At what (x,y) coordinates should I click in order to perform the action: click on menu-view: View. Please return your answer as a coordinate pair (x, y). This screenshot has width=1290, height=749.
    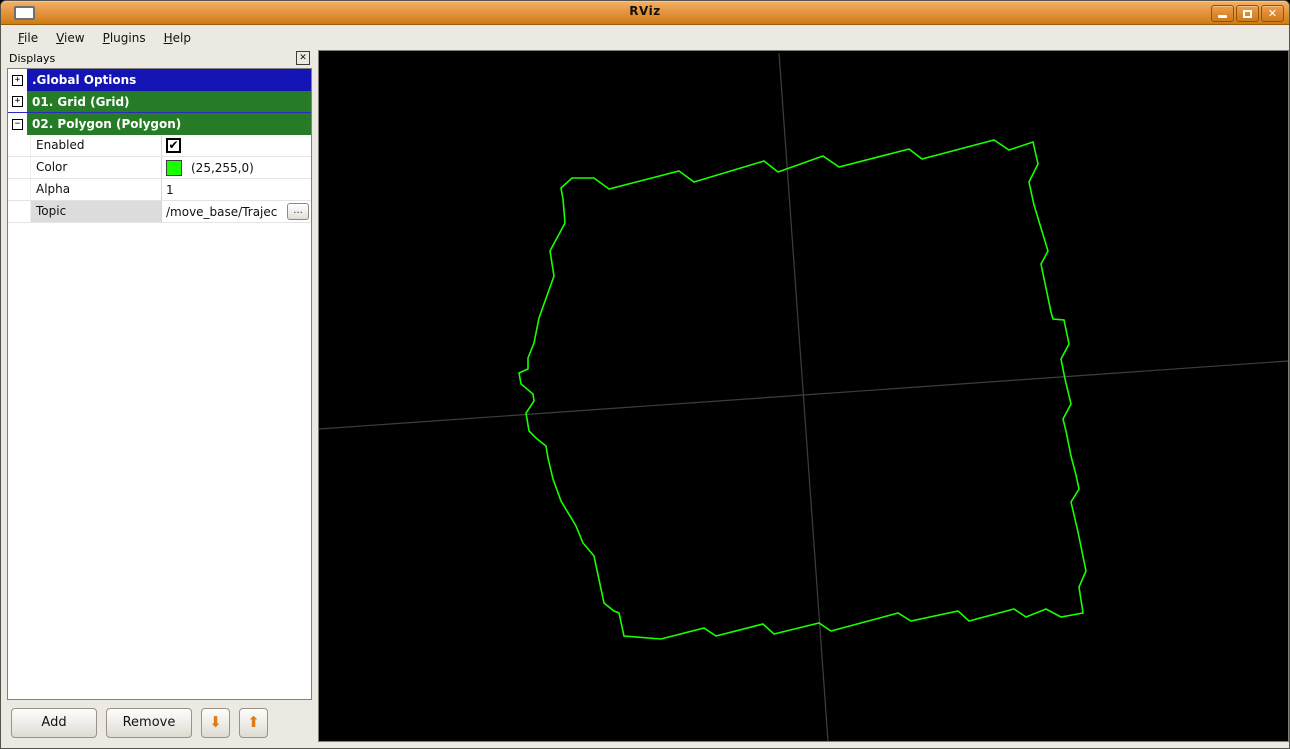
    Looking at the image, I should click on (70, 38).